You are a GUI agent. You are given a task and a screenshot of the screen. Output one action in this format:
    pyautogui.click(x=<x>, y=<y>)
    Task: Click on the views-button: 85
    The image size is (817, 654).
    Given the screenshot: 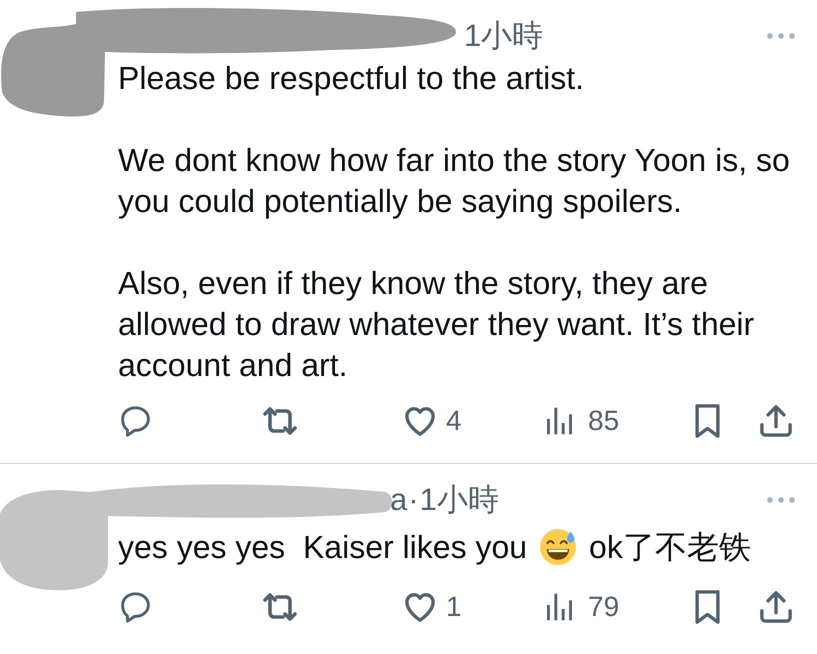 What is the action you would take?
    pyautogui.click(x=583, y=421)
    